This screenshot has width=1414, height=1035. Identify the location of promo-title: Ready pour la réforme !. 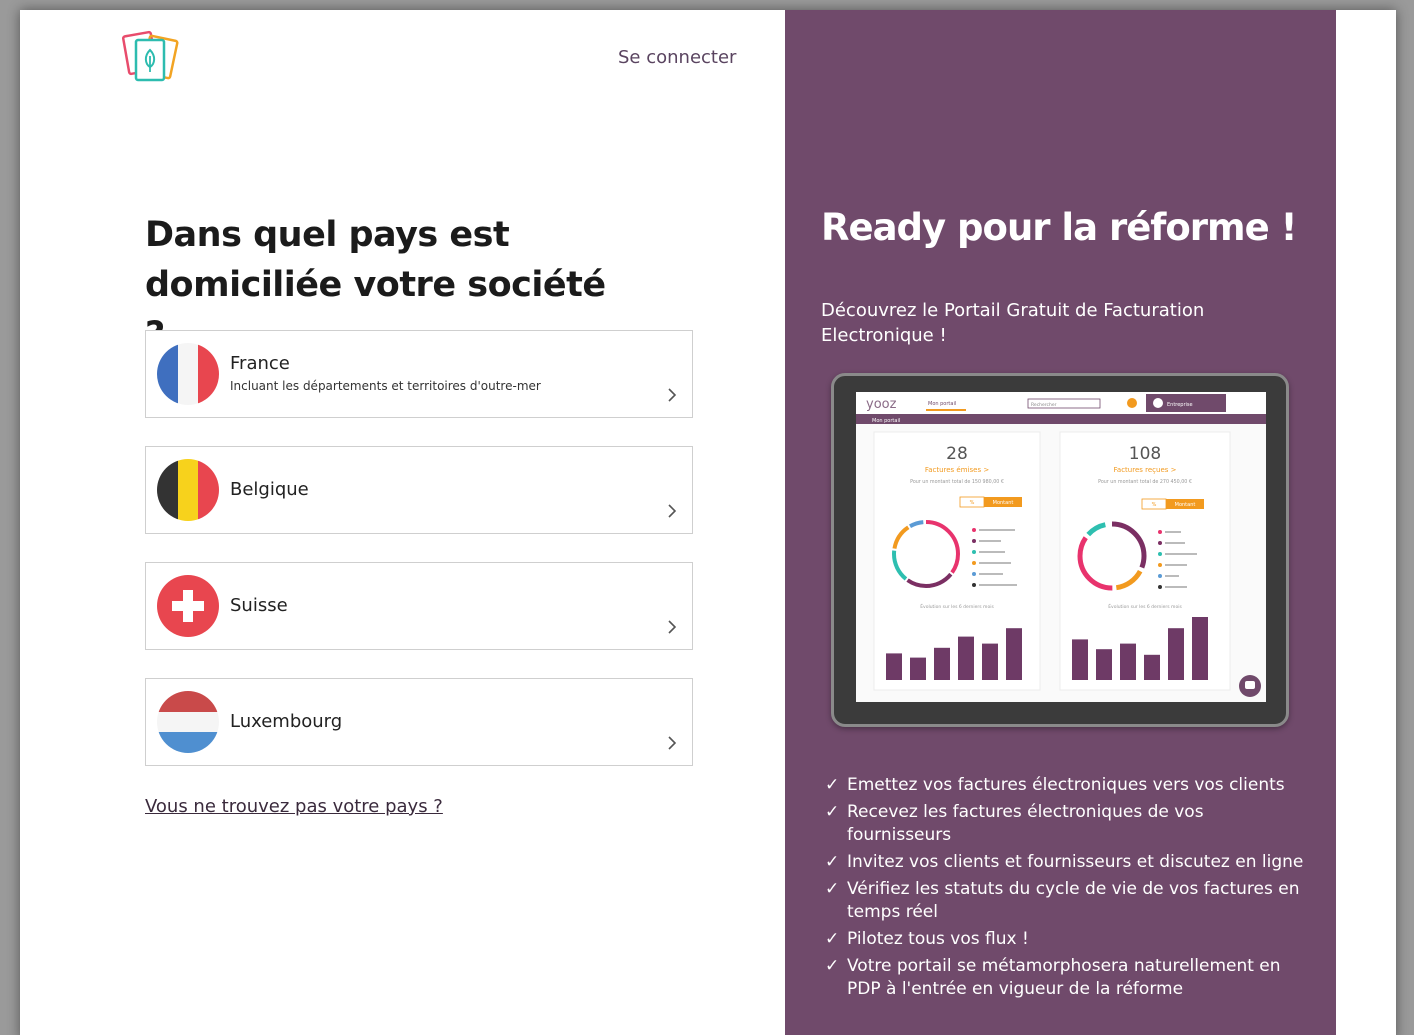
(1059, 227).